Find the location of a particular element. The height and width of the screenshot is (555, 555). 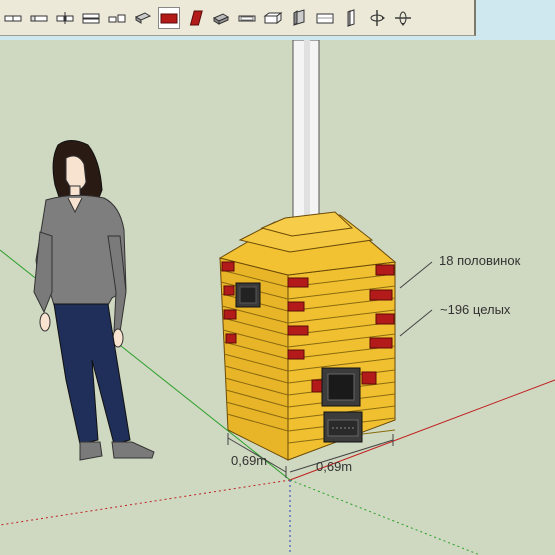

brick-stove is located at coordinates (307, 336).